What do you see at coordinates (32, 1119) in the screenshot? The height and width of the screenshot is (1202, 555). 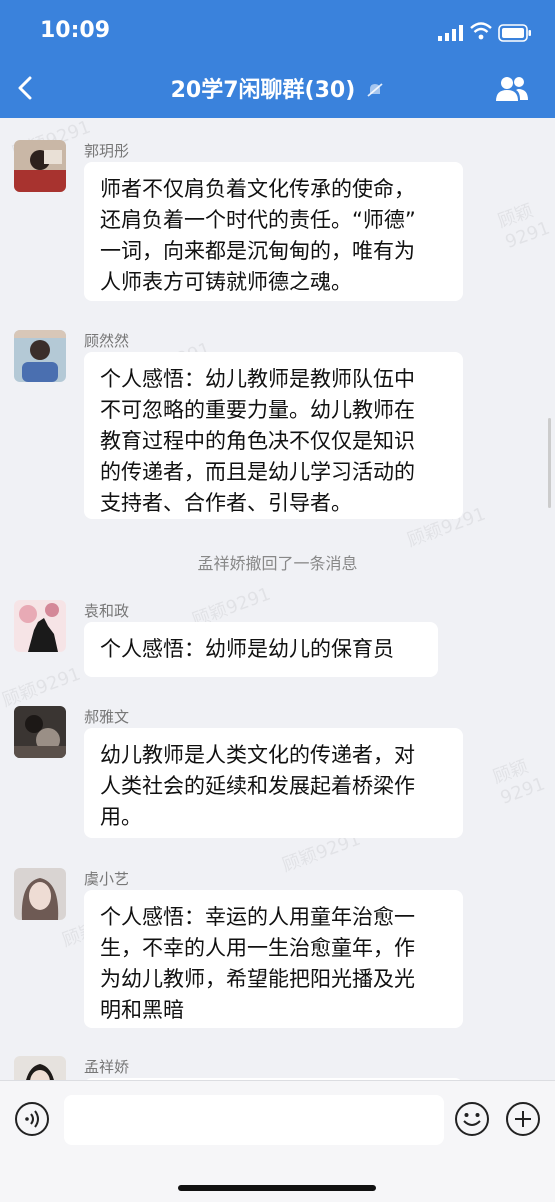 I see `voice-icon` at bounding box center [32, 1119].